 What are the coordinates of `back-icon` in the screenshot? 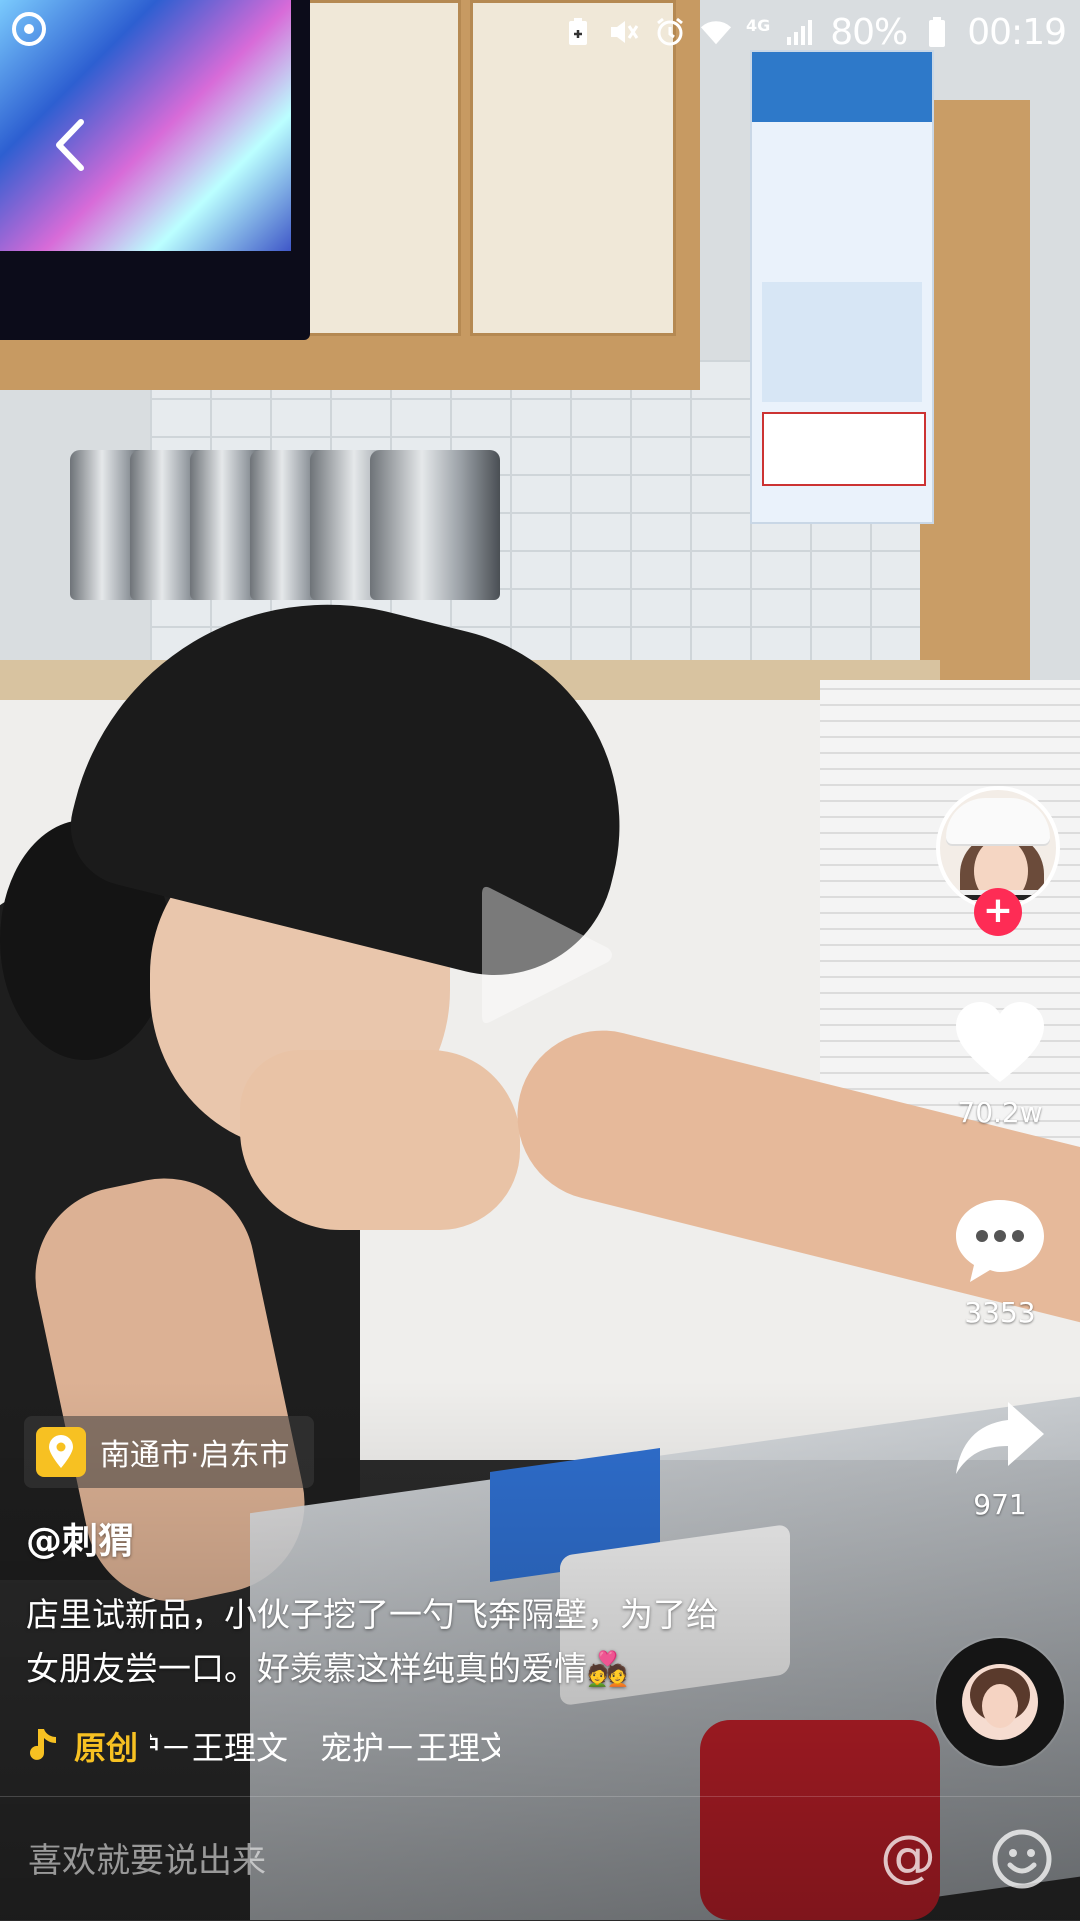 It's located at (70, 145).